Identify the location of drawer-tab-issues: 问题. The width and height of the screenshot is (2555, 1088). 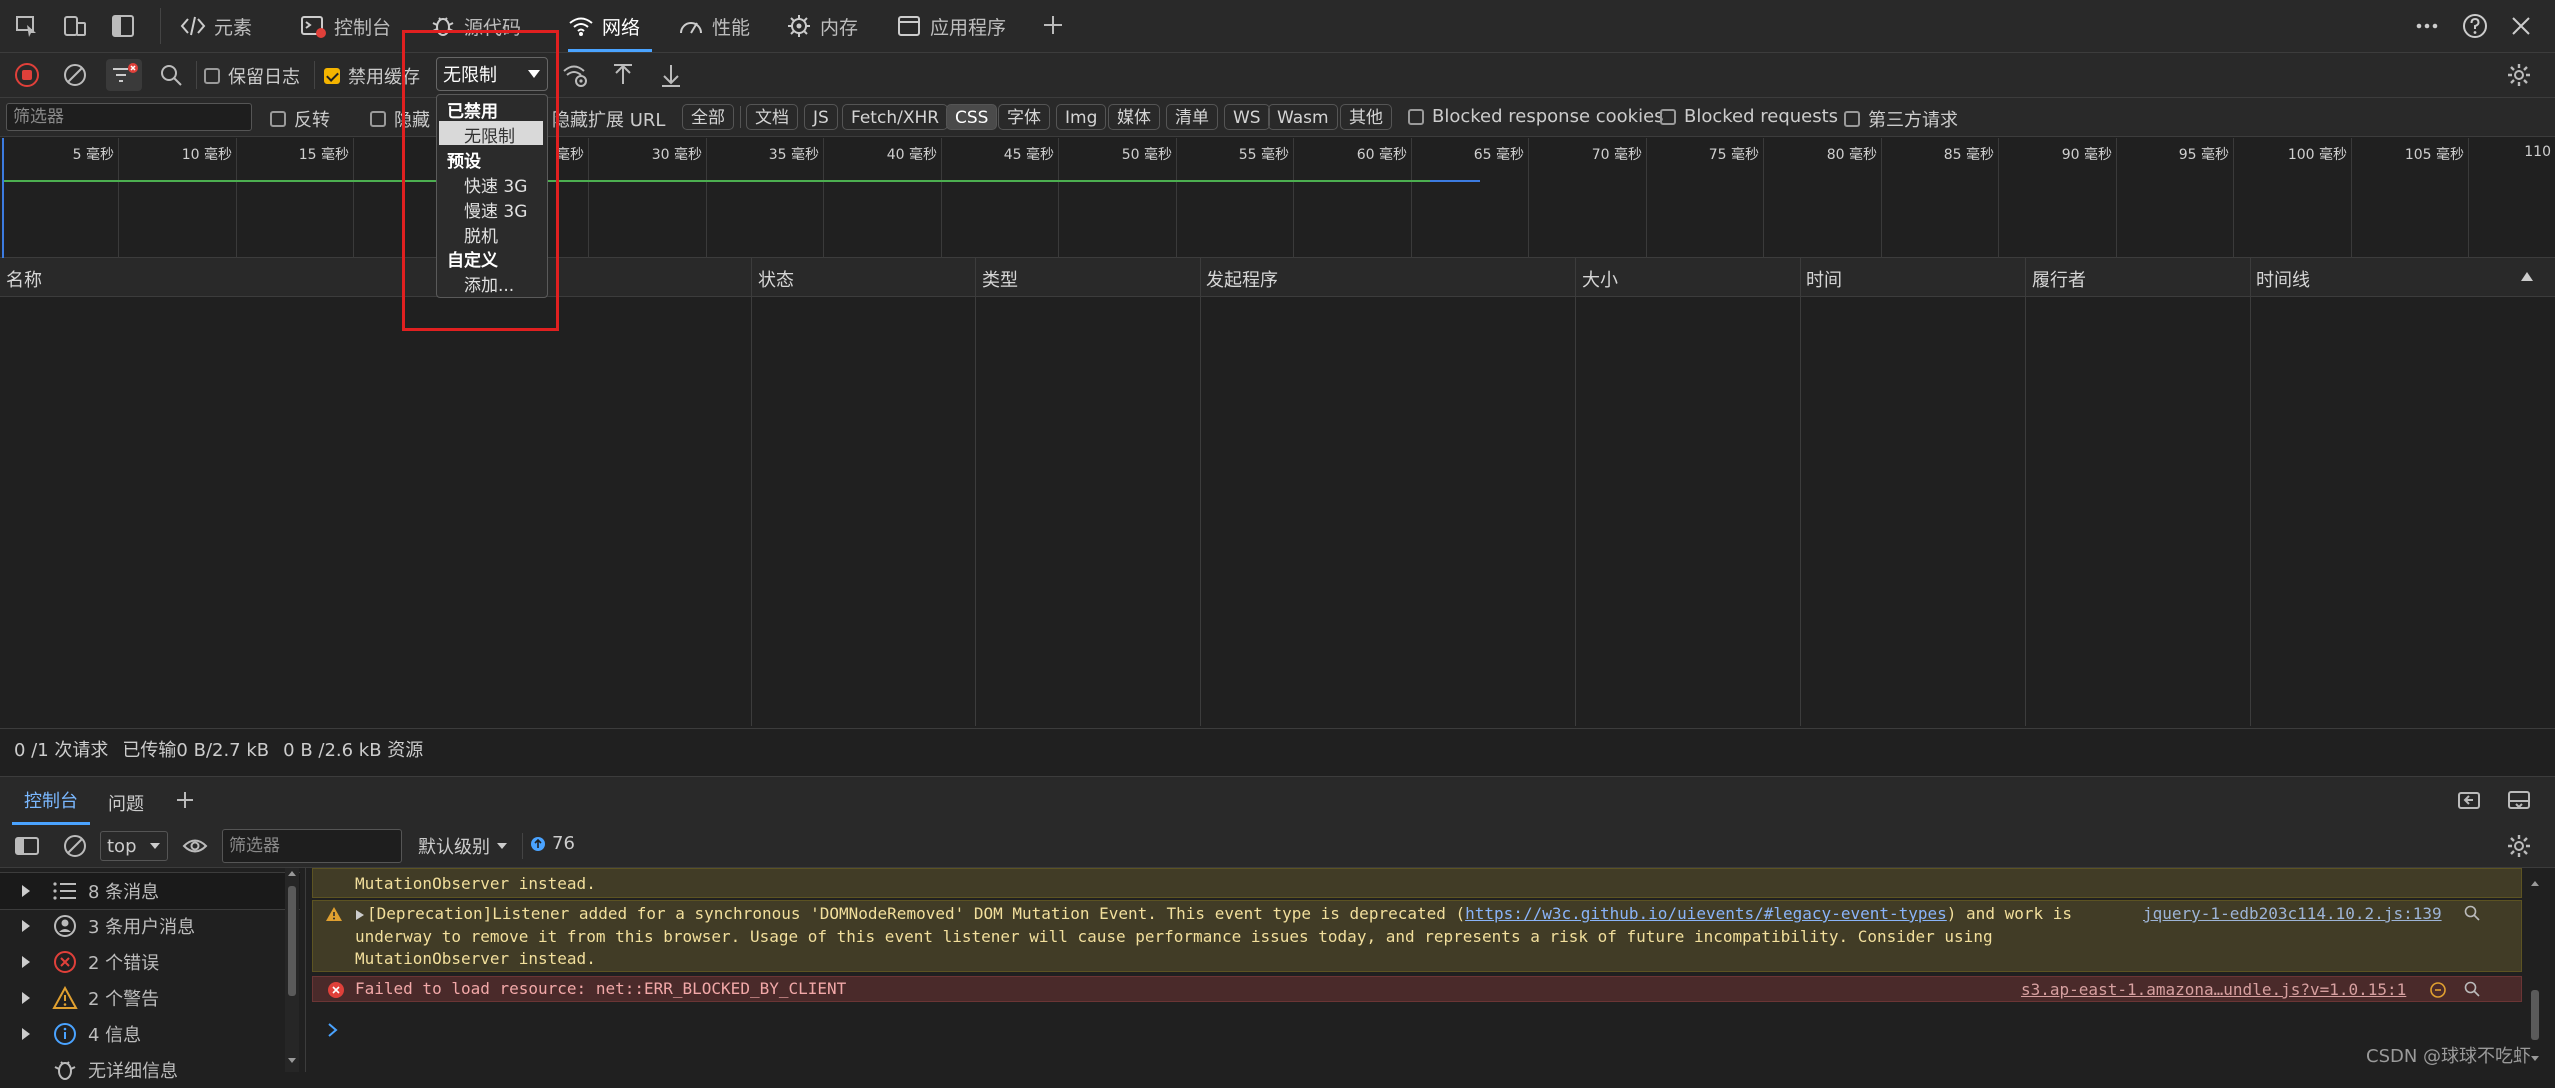
(126, 803).